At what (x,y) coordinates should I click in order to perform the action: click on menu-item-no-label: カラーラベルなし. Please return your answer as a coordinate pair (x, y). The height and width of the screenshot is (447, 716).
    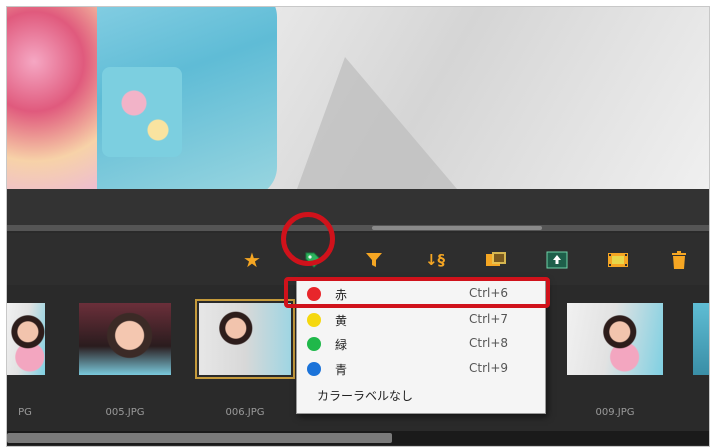
    Looking at the image, I should click on (421, 395).